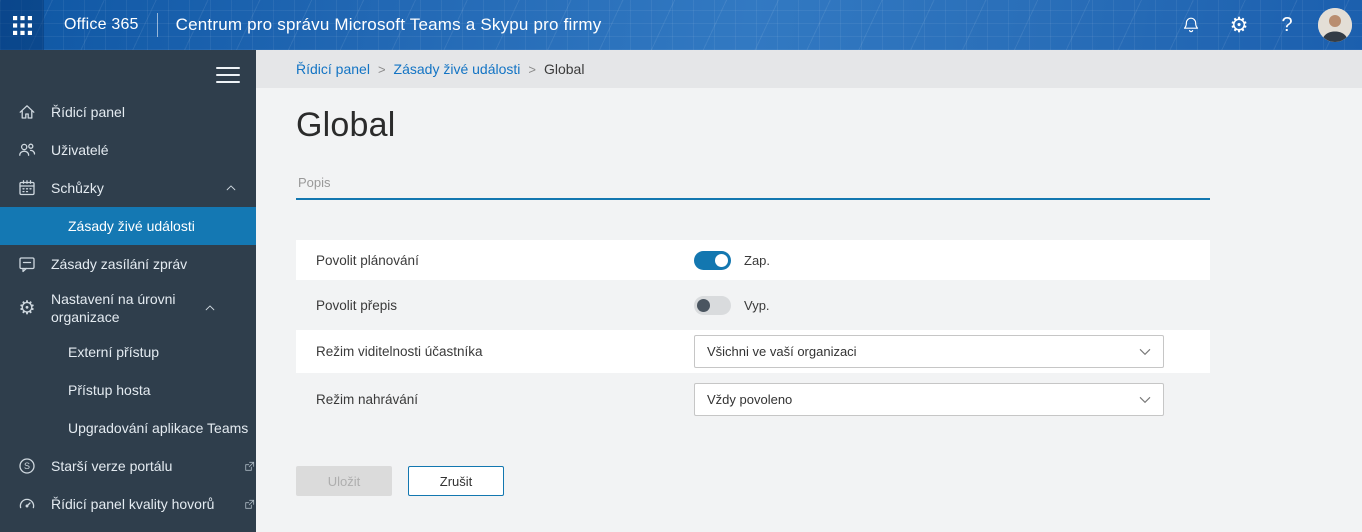 The image size is (1362, 532). Describe the element at coordinates (757, 260) in the screenshot. I see `toggle-state-label: Zap.` at that location.